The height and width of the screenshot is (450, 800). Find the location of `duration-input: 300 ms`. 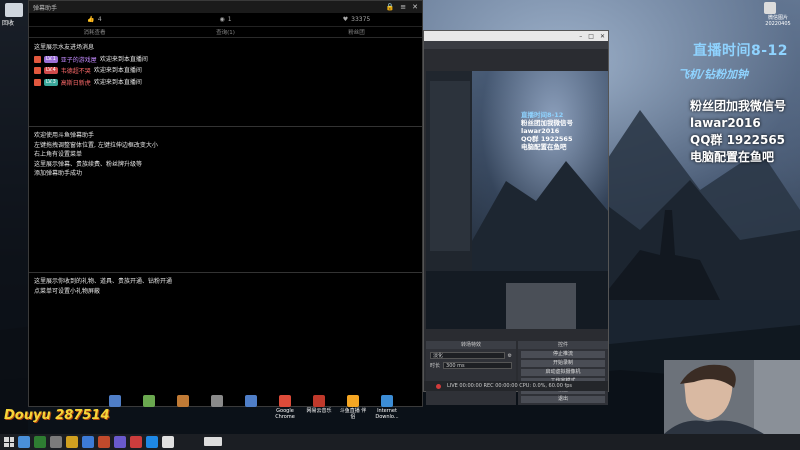

duration-input: 300 ms is located at coordinates (477, 365).